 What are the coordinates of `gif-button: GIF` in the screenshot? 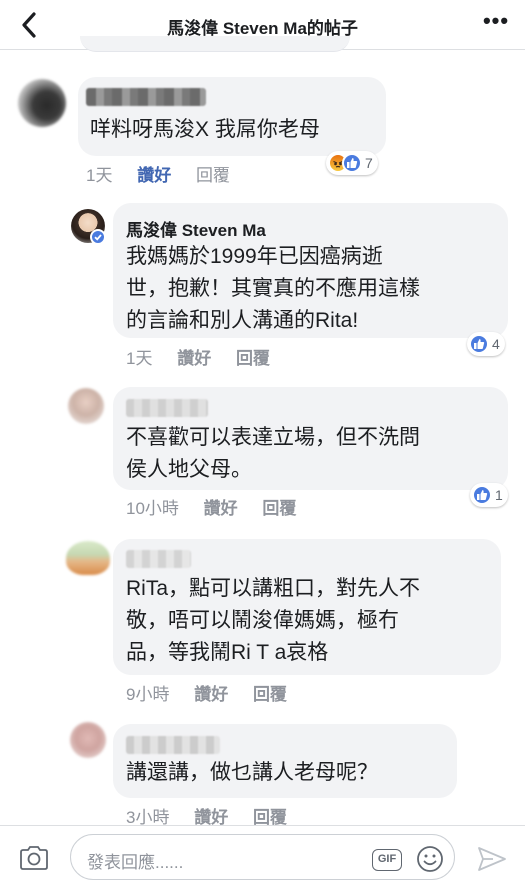 It's located at (387, 860).